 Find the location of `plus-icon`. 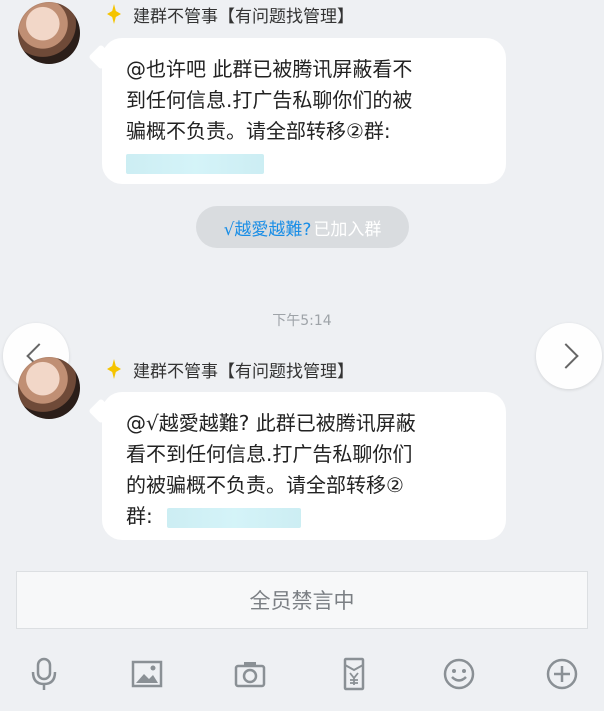

plus-icon is located at coordinates (562, 674).